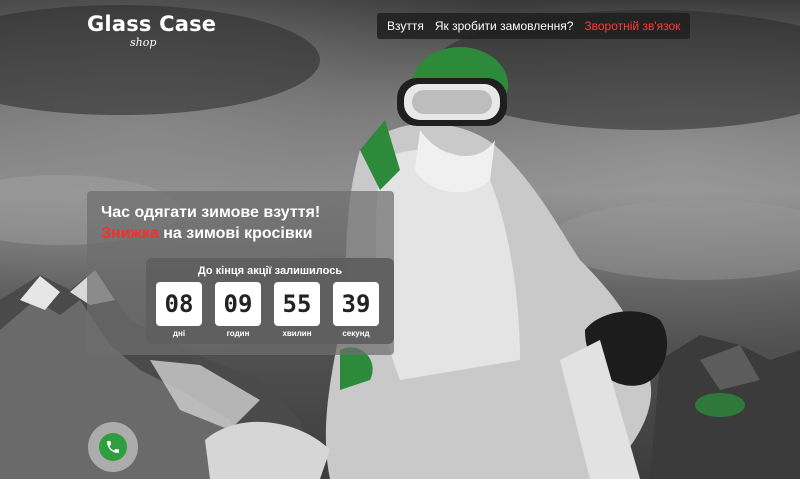  I want to click on nav-item-how-to-order: Як зробити замовлення?, so click(504, 26).